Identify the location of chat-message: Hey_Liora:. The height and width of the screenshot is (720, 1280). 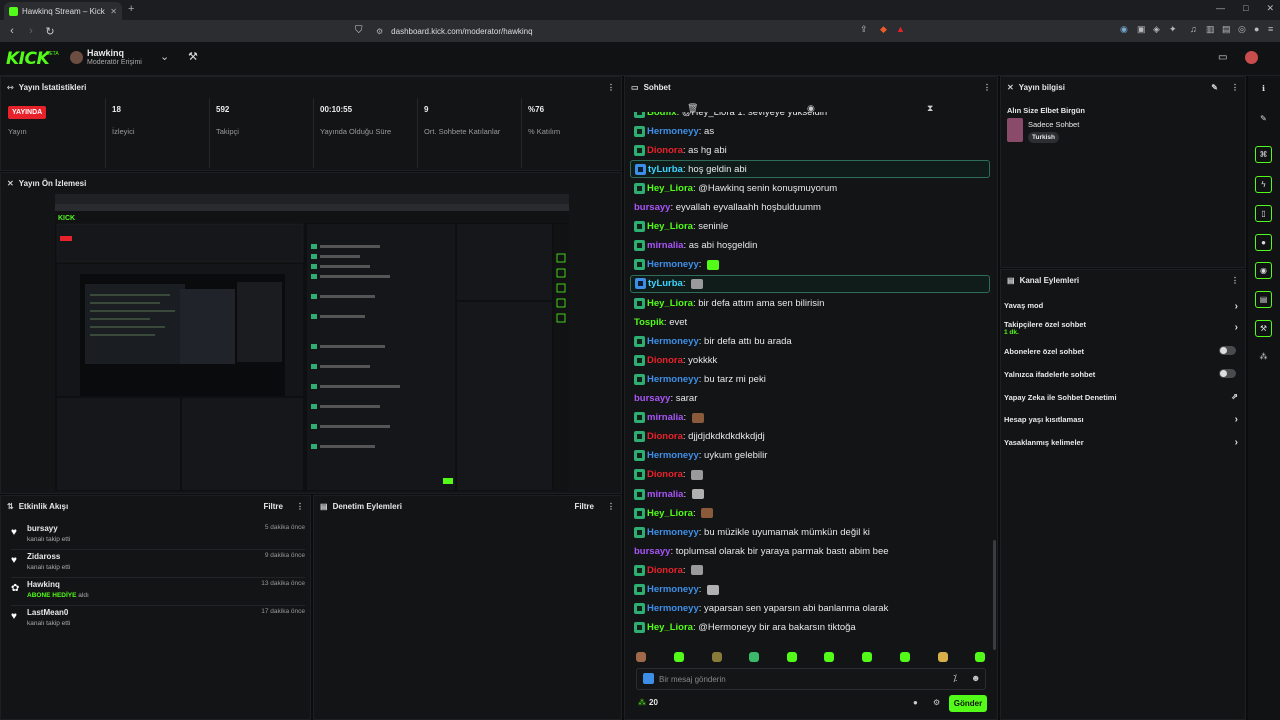
(674, 513).